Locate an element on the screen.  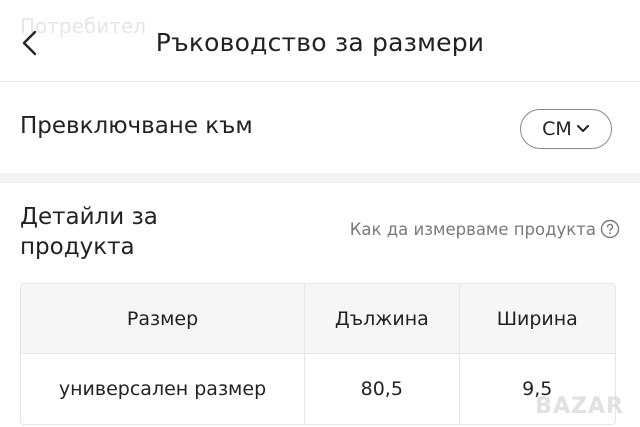
unit-toggle-button: СМ is located at coordinates (566, 129).